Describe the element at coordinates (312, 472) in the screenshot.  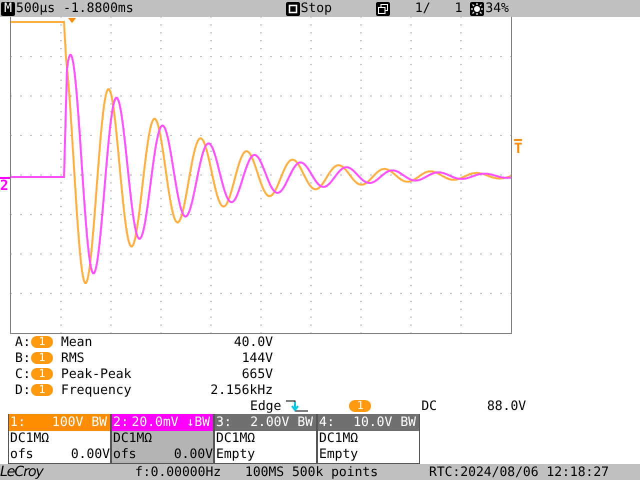
I see `sample-info: 100MS 500k points` at that location.